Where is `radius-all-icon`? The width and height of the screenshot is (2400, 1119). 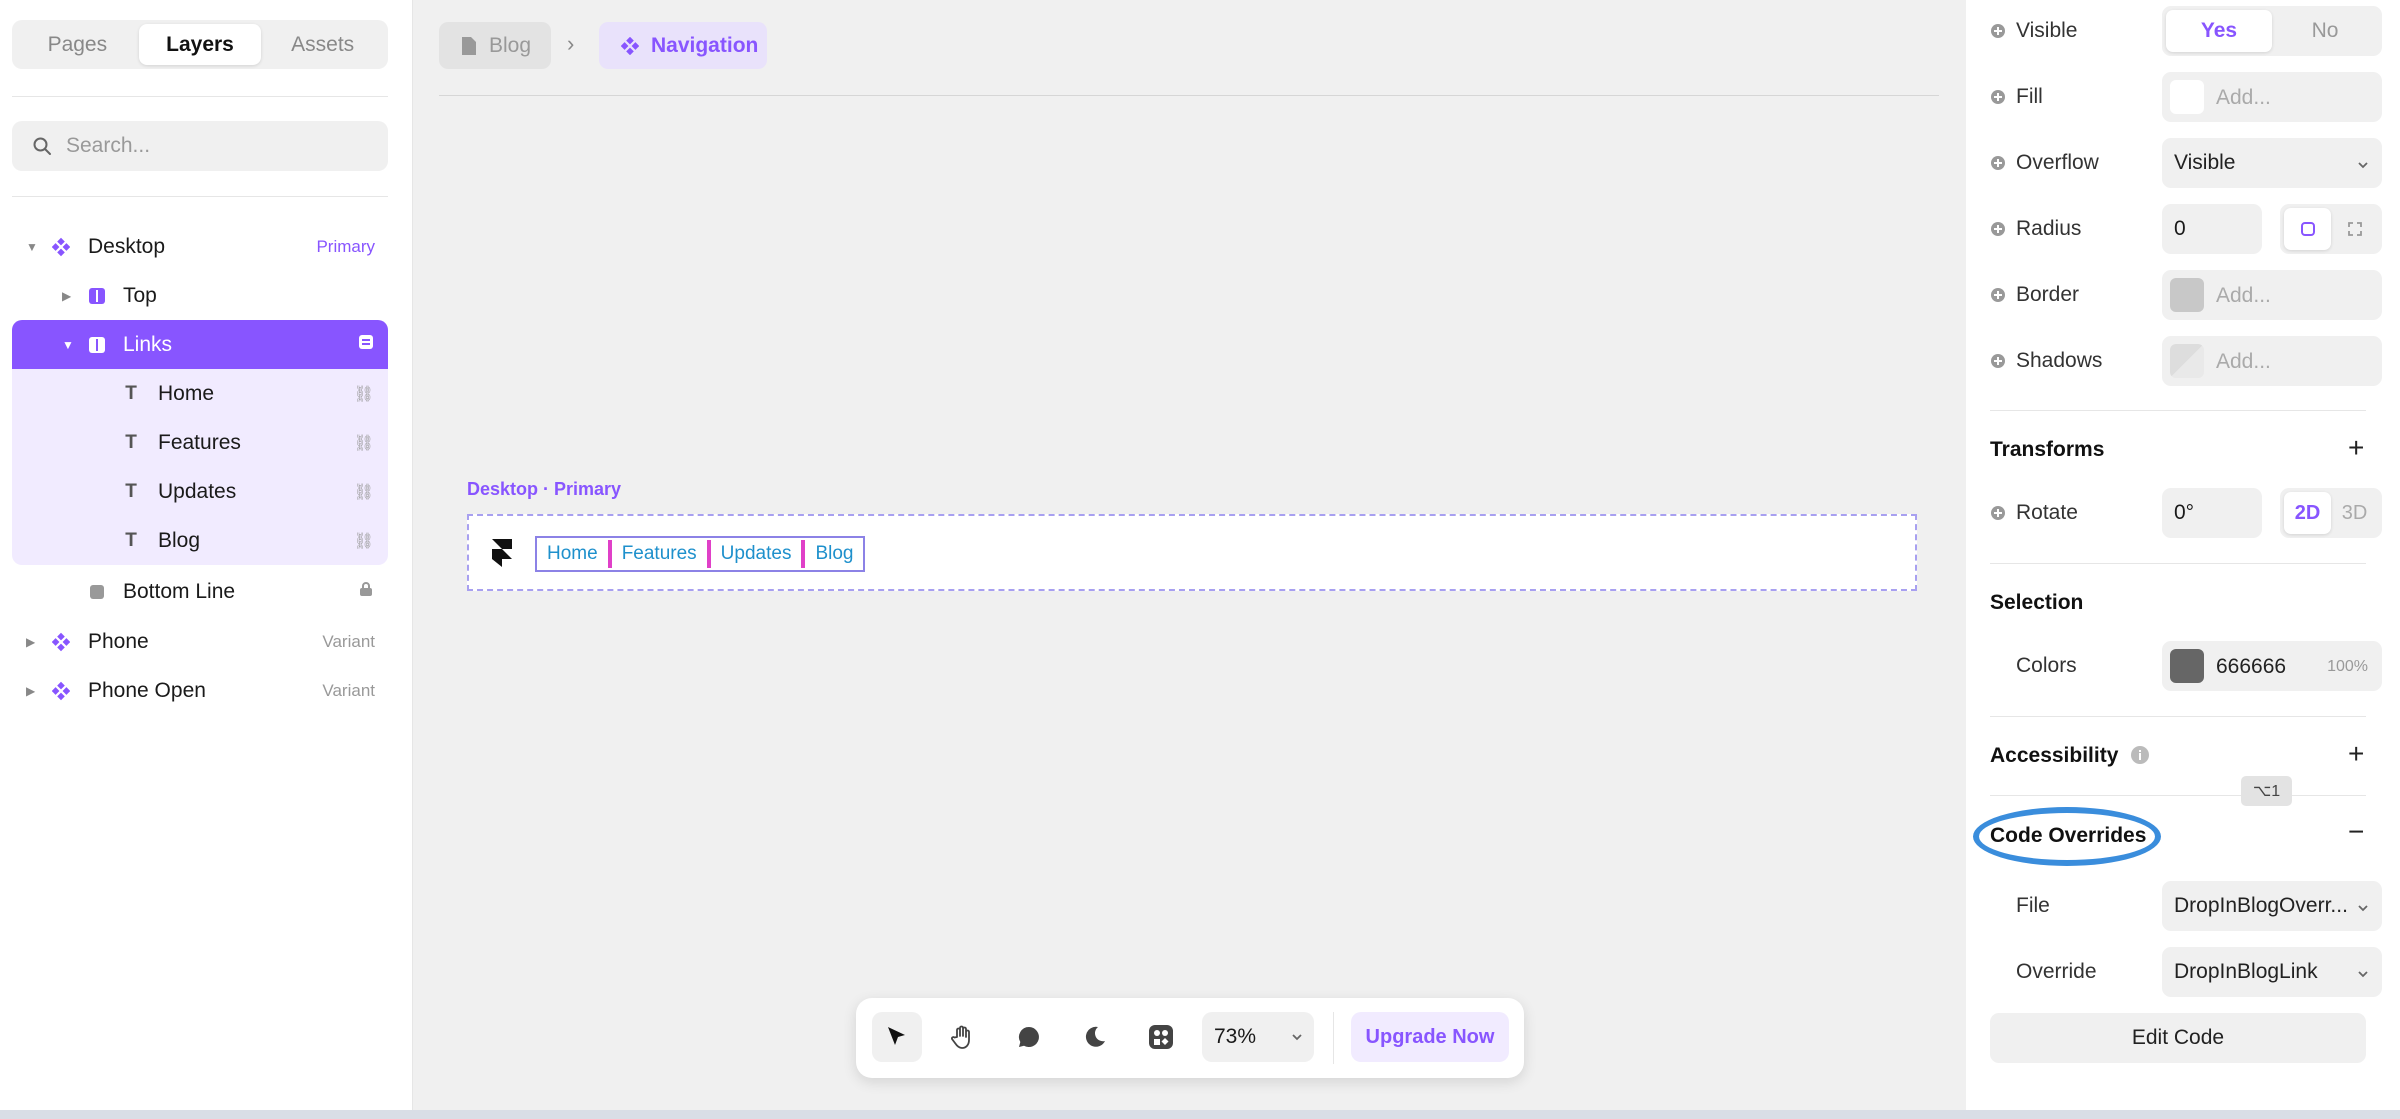 radius-all-icon is located at coordinates (2307, 229).